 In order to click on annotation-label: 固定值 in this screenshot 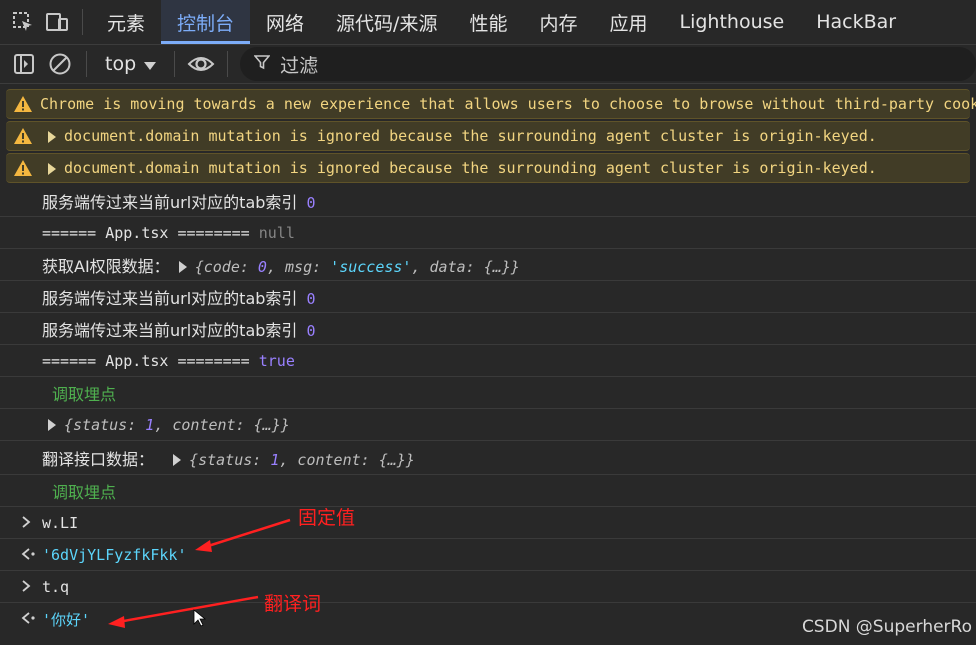, I will do `click(327, 518)`.